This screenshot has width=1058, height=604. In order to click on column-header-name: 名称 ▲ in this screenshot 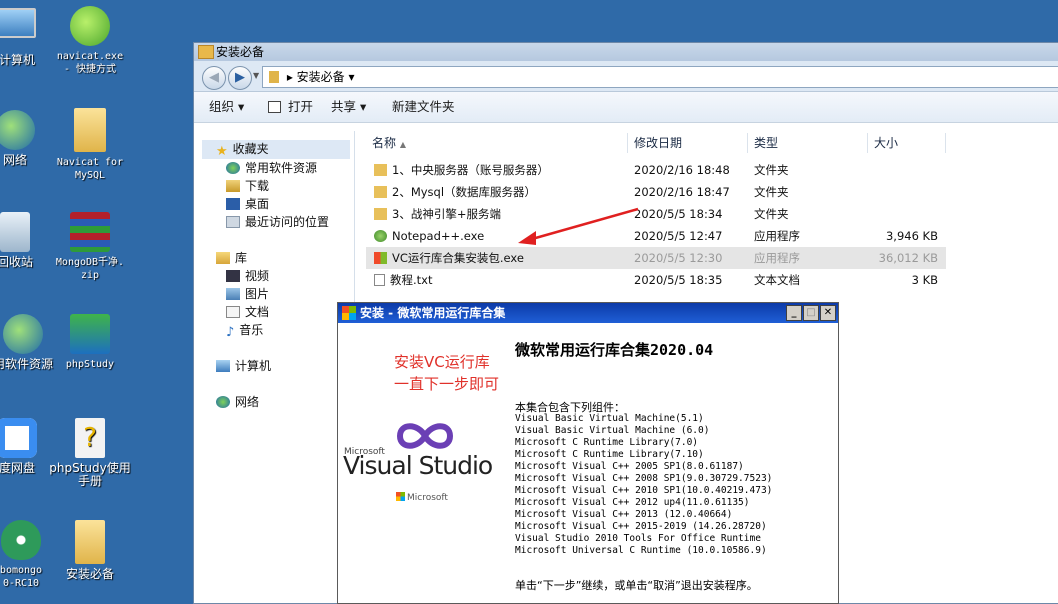, I will do `click(497, 143)`.